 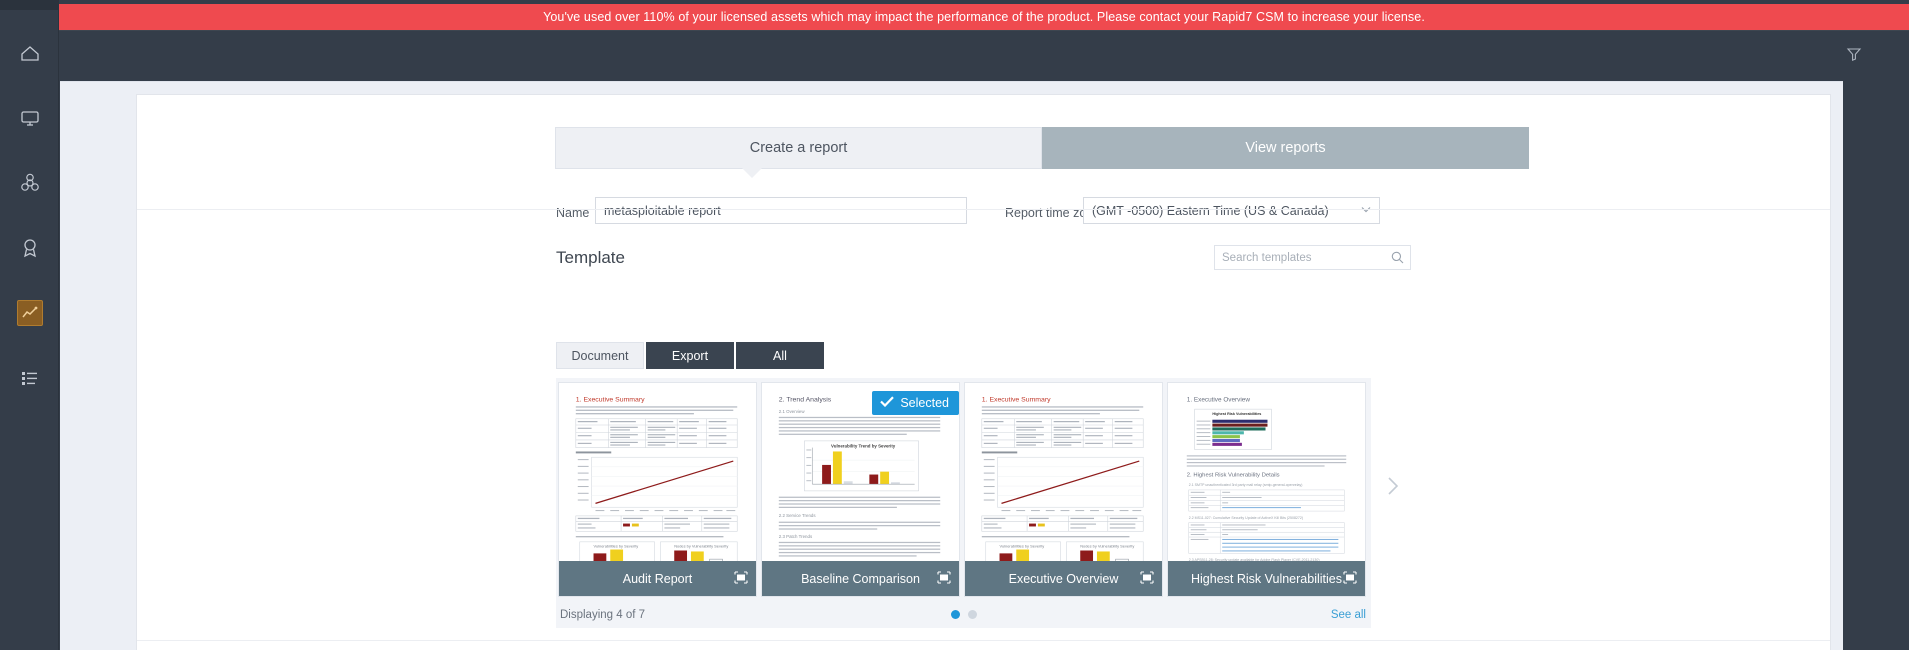 I want to click on sidebar-item-policies, so click(x=29, y=248).